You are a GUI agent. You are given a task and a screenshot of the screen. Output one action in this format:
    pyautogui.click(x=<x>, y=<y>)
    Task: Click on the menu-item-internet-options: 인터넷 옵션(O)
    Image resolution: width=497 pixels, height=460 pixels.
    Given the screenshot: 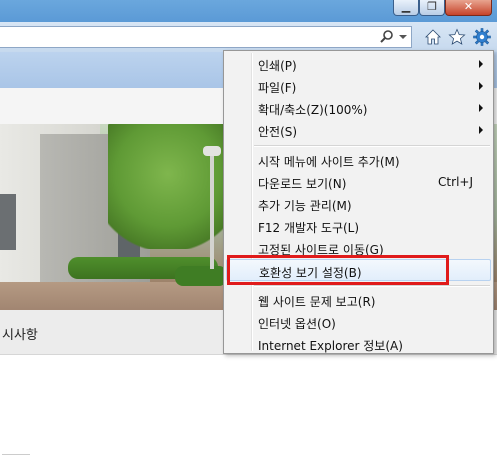 What is the action you would take?
    pyautogui.click(x=358, y=322)
    